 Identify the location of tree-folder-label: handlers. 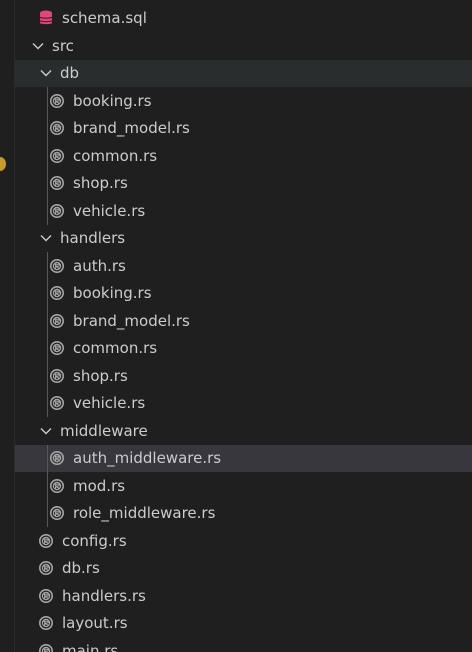
(93, 238).